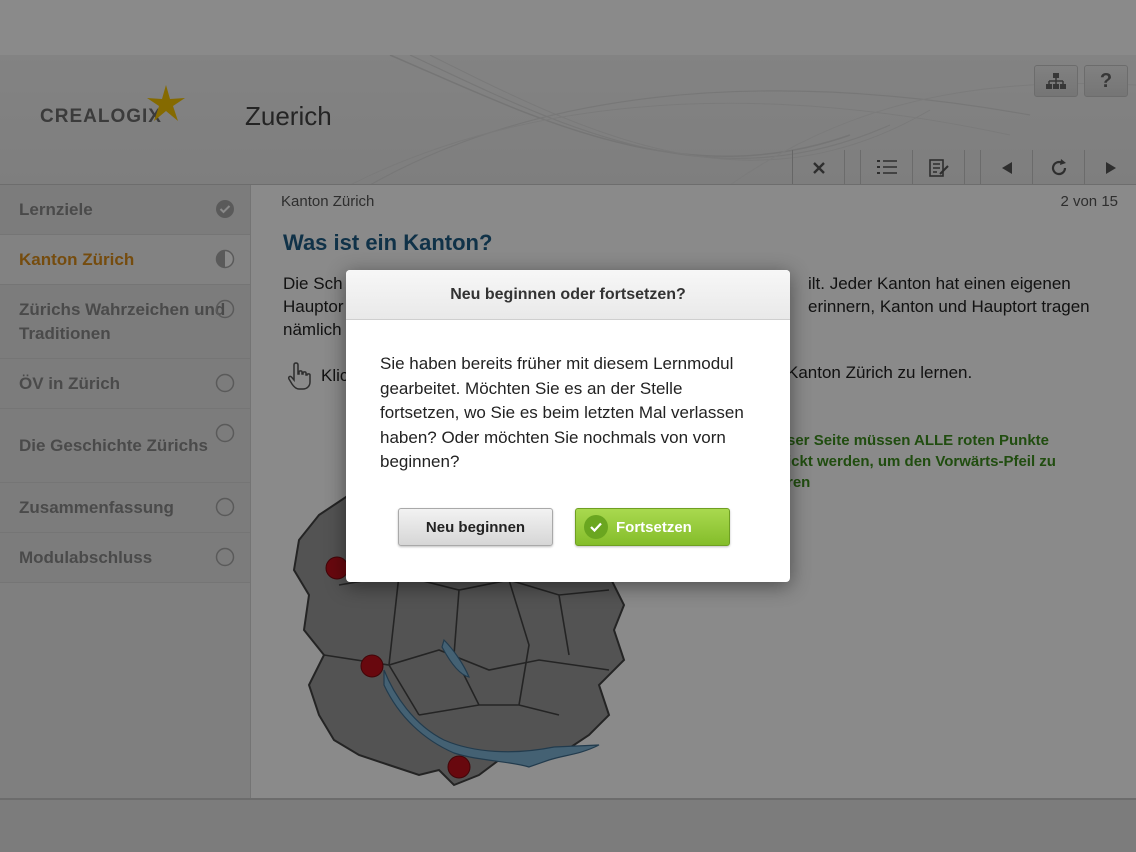  I want to click on dialog-title: Neu beginnen oder fortsetzen?, so click(568, 295).